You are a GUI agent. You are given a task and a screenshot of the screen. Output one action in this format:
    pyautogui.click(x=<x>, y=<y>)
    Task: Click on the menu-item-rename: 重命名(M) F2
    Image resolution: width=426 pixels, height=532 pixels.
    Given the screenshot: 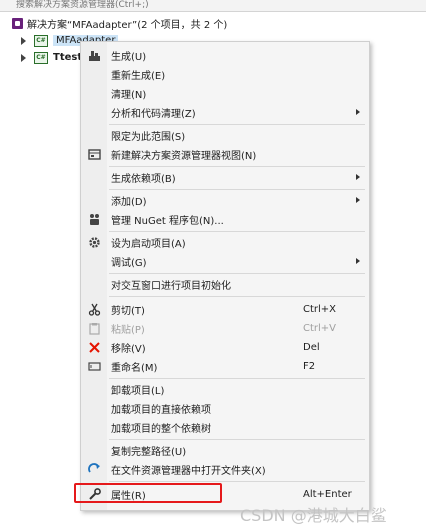 What is the action you would take?
    pyautogui.click(x=225, y=366)
    